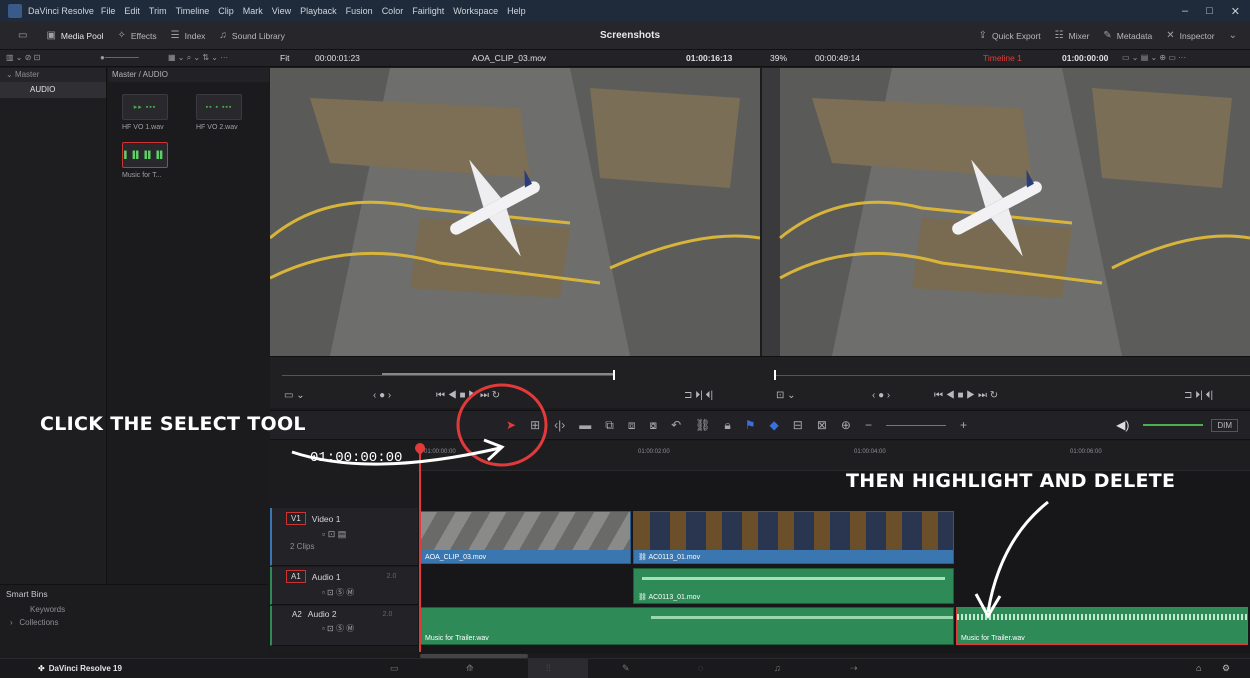 Image resolution: width=1250 pixels, height=678 pixels. Describe the element at coordinates (470, 668) in the screenshot. I see `cut-page-icon: ⟰` at that location.